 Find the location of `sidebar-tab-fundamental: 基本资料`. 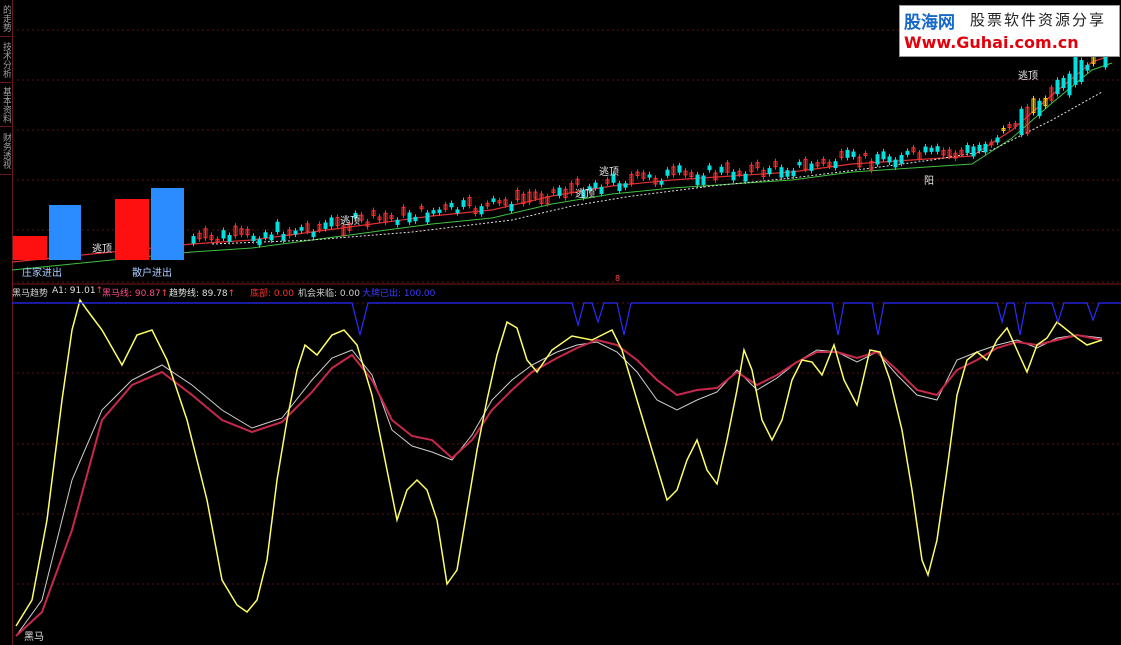

sidebar-tab-fundamental: 基本资料 is located at coordinates (5, 105).